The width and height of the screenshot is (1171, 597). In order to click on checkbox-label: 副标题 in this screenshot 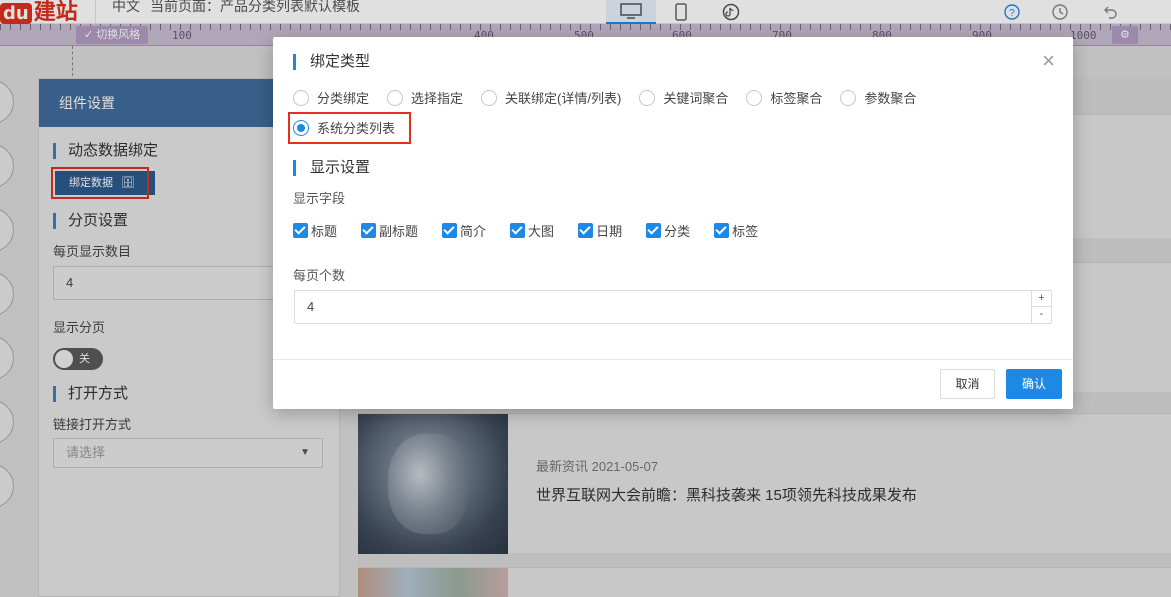, I will do `click(399, 231)`.